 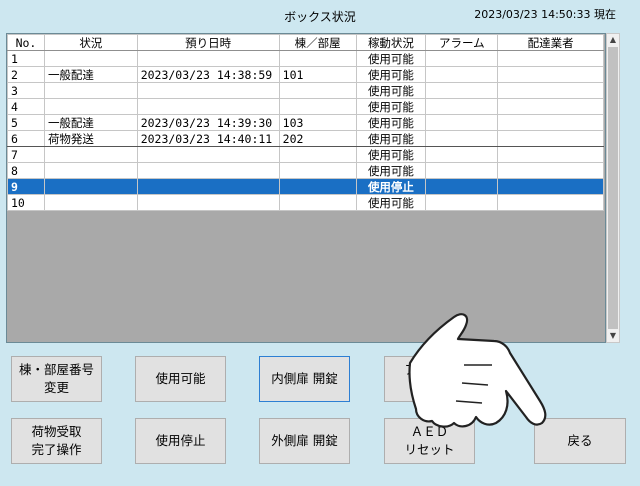 What do you see at coordinates (26, 186) in the screenshot?
I see `cell-no: 9` at bounding box center [26, 186].